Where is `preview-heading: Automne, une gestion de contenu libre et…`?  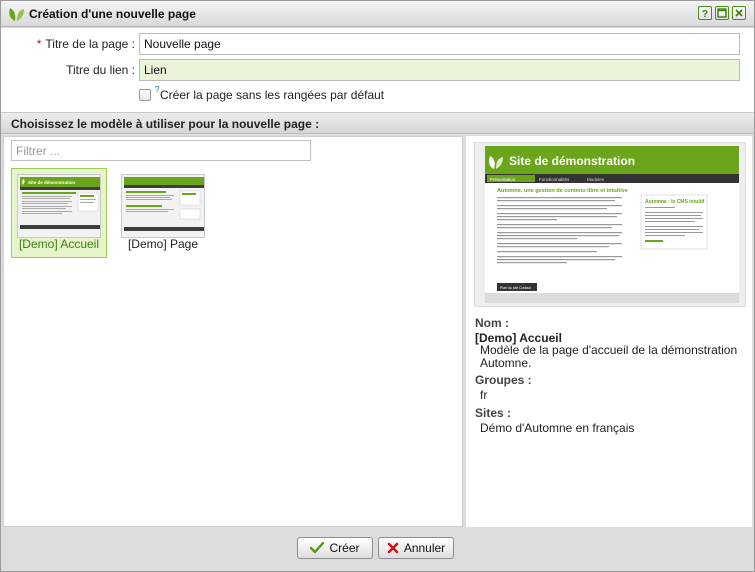 preview-heading: Automne, une gestion de contenu libre et… is located at coordinates (562, 191).